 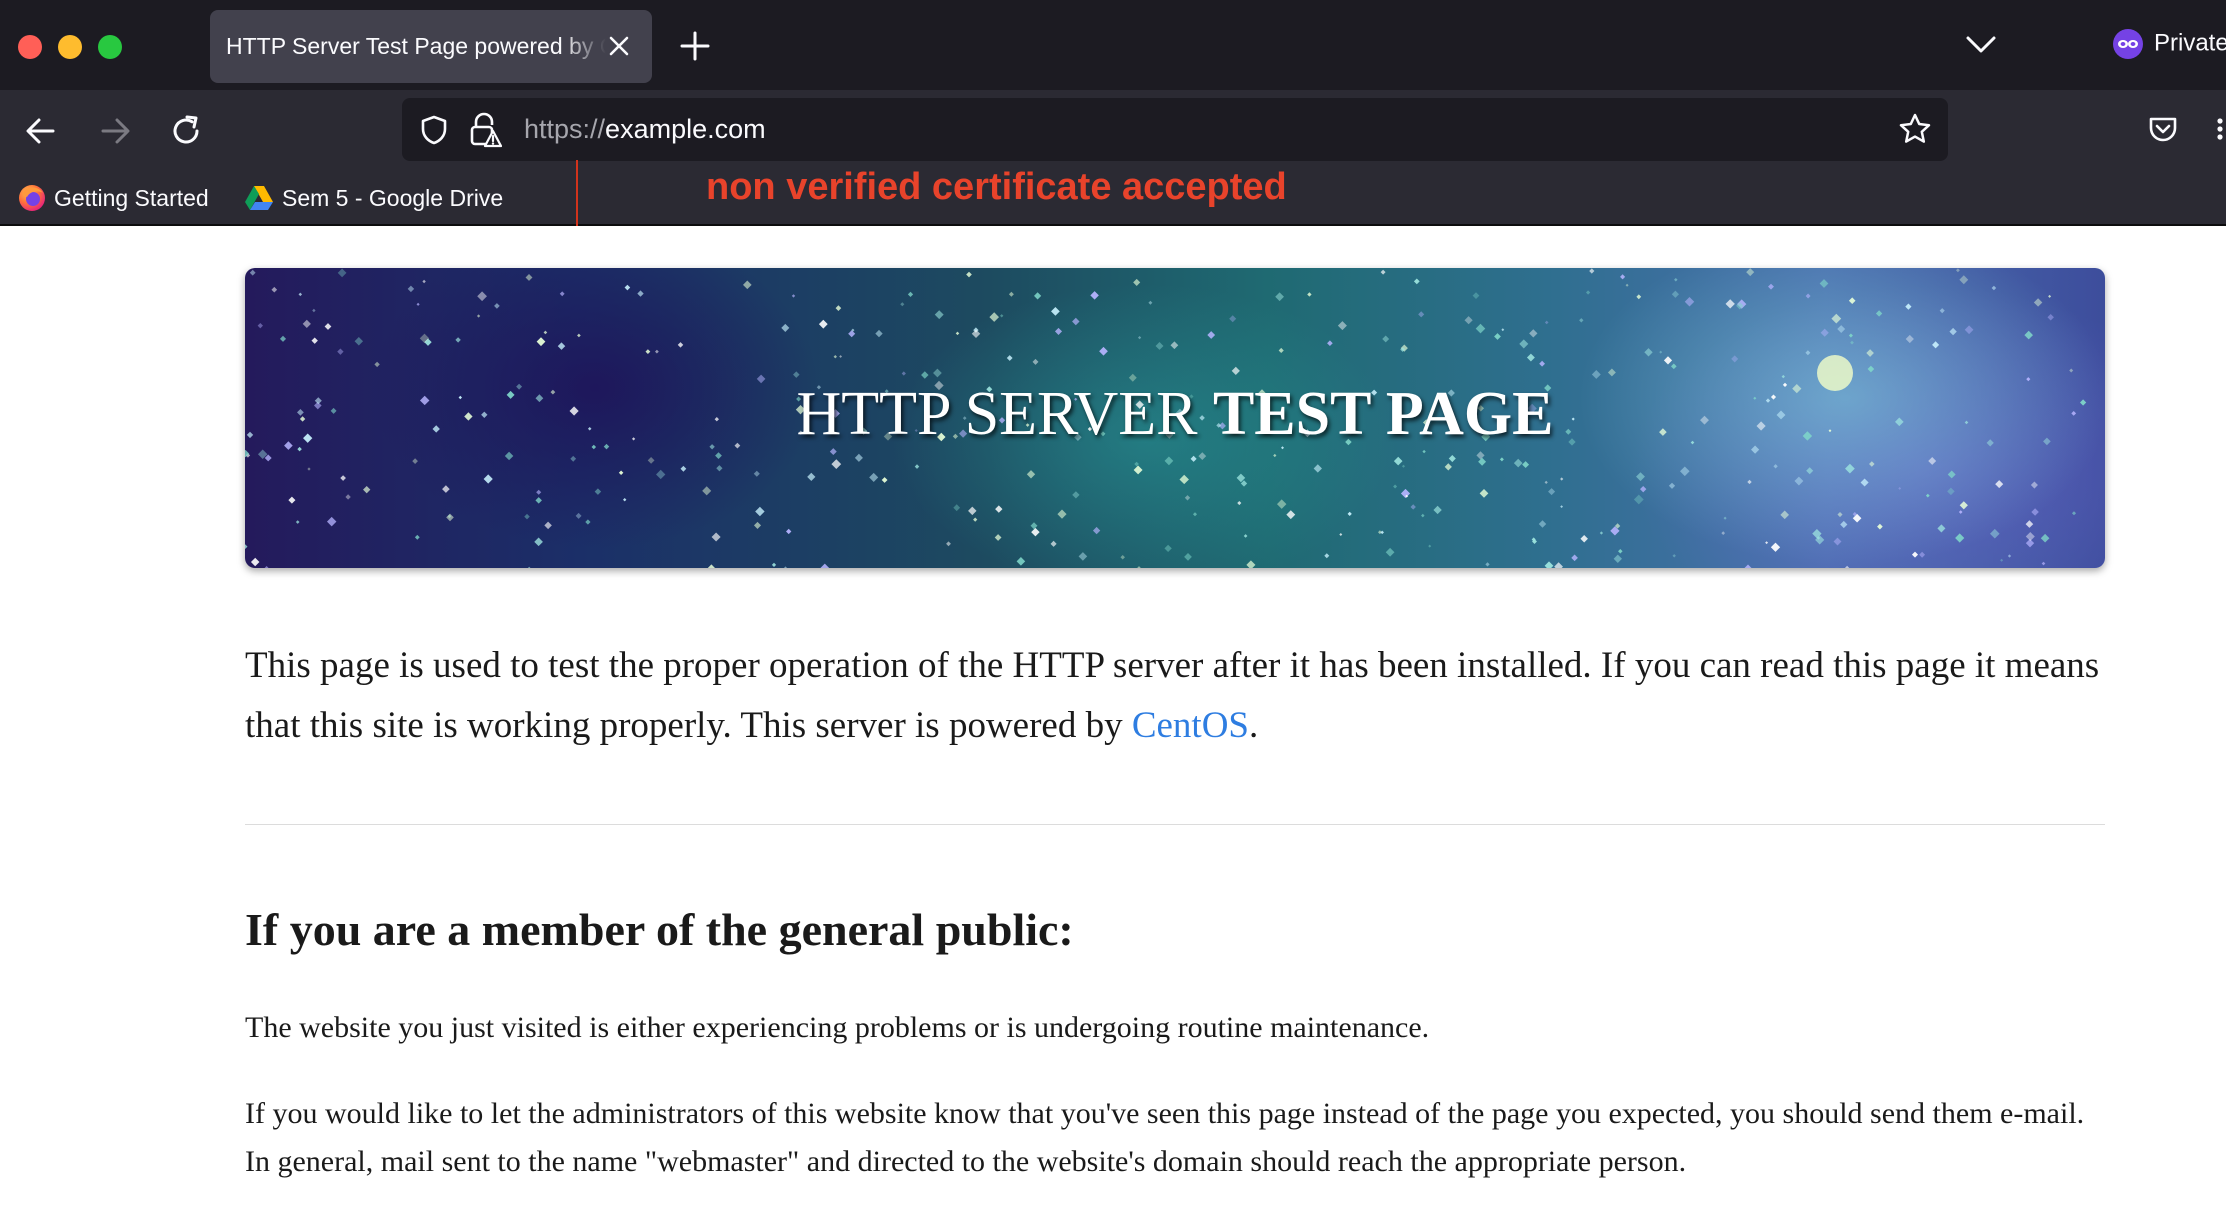 I want to click on arrow-right-icon, so click(x=115, y=131).